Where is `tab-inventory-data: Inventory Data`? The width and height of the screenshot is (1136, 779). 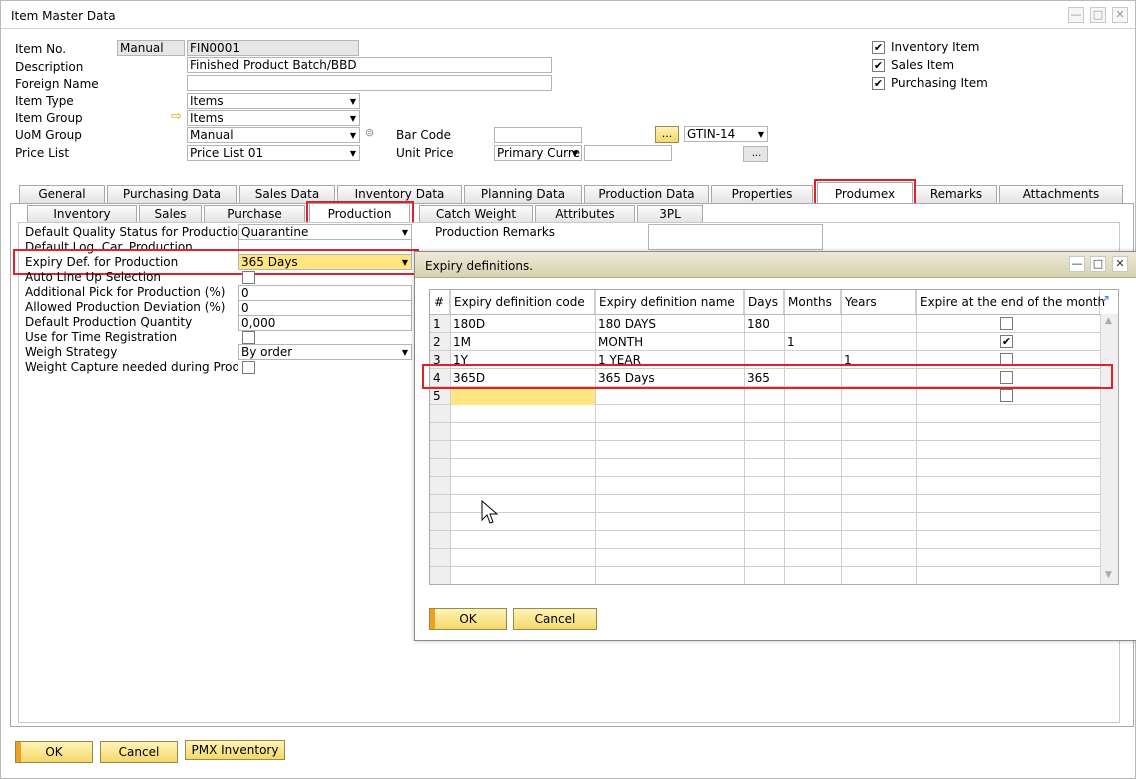 tab-inventory-data: Inventory Data is located at coordinates (399, 194).